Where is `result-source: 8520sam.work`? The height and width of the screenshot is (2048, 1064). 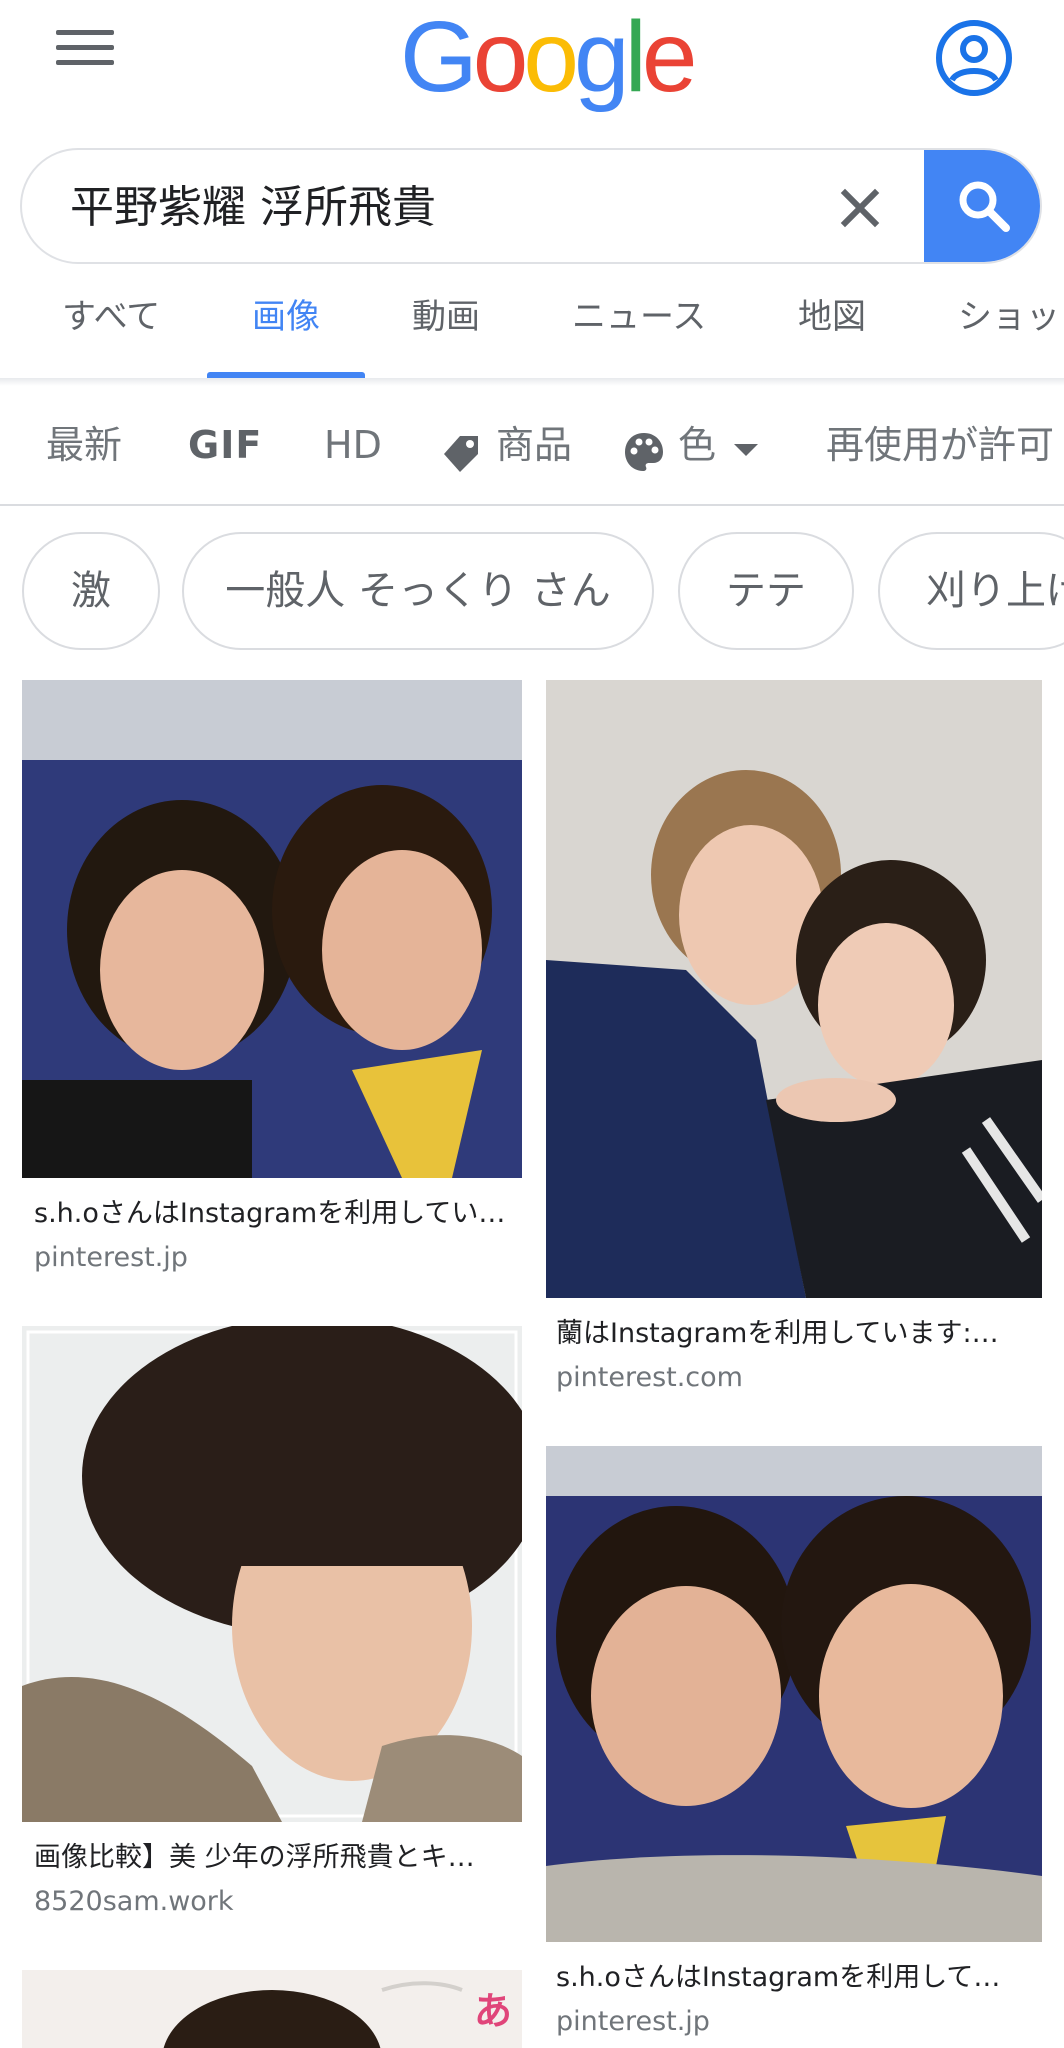
result-source: 8520sam.work is located at coordinates (134, 1902).